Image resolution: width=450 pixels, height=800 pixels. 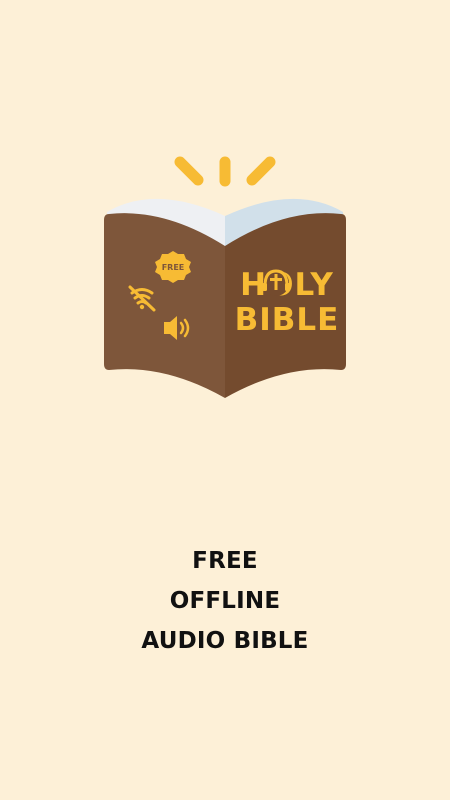 I want to click on tagline-free: FREE, so click(x=225, y=561).